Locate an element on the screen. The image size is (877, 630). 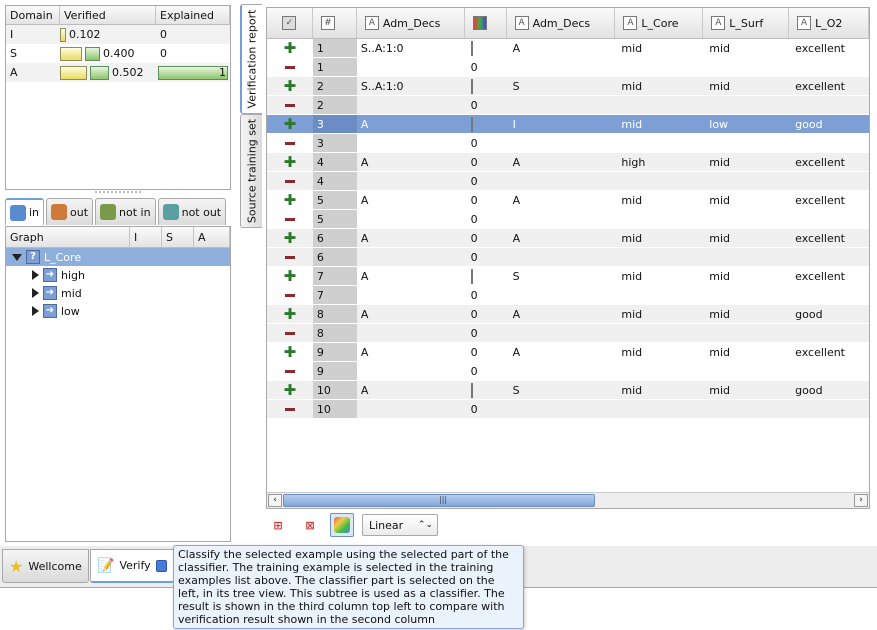
summary-row: I 0.102 0 is located at coordinates (118, 34).